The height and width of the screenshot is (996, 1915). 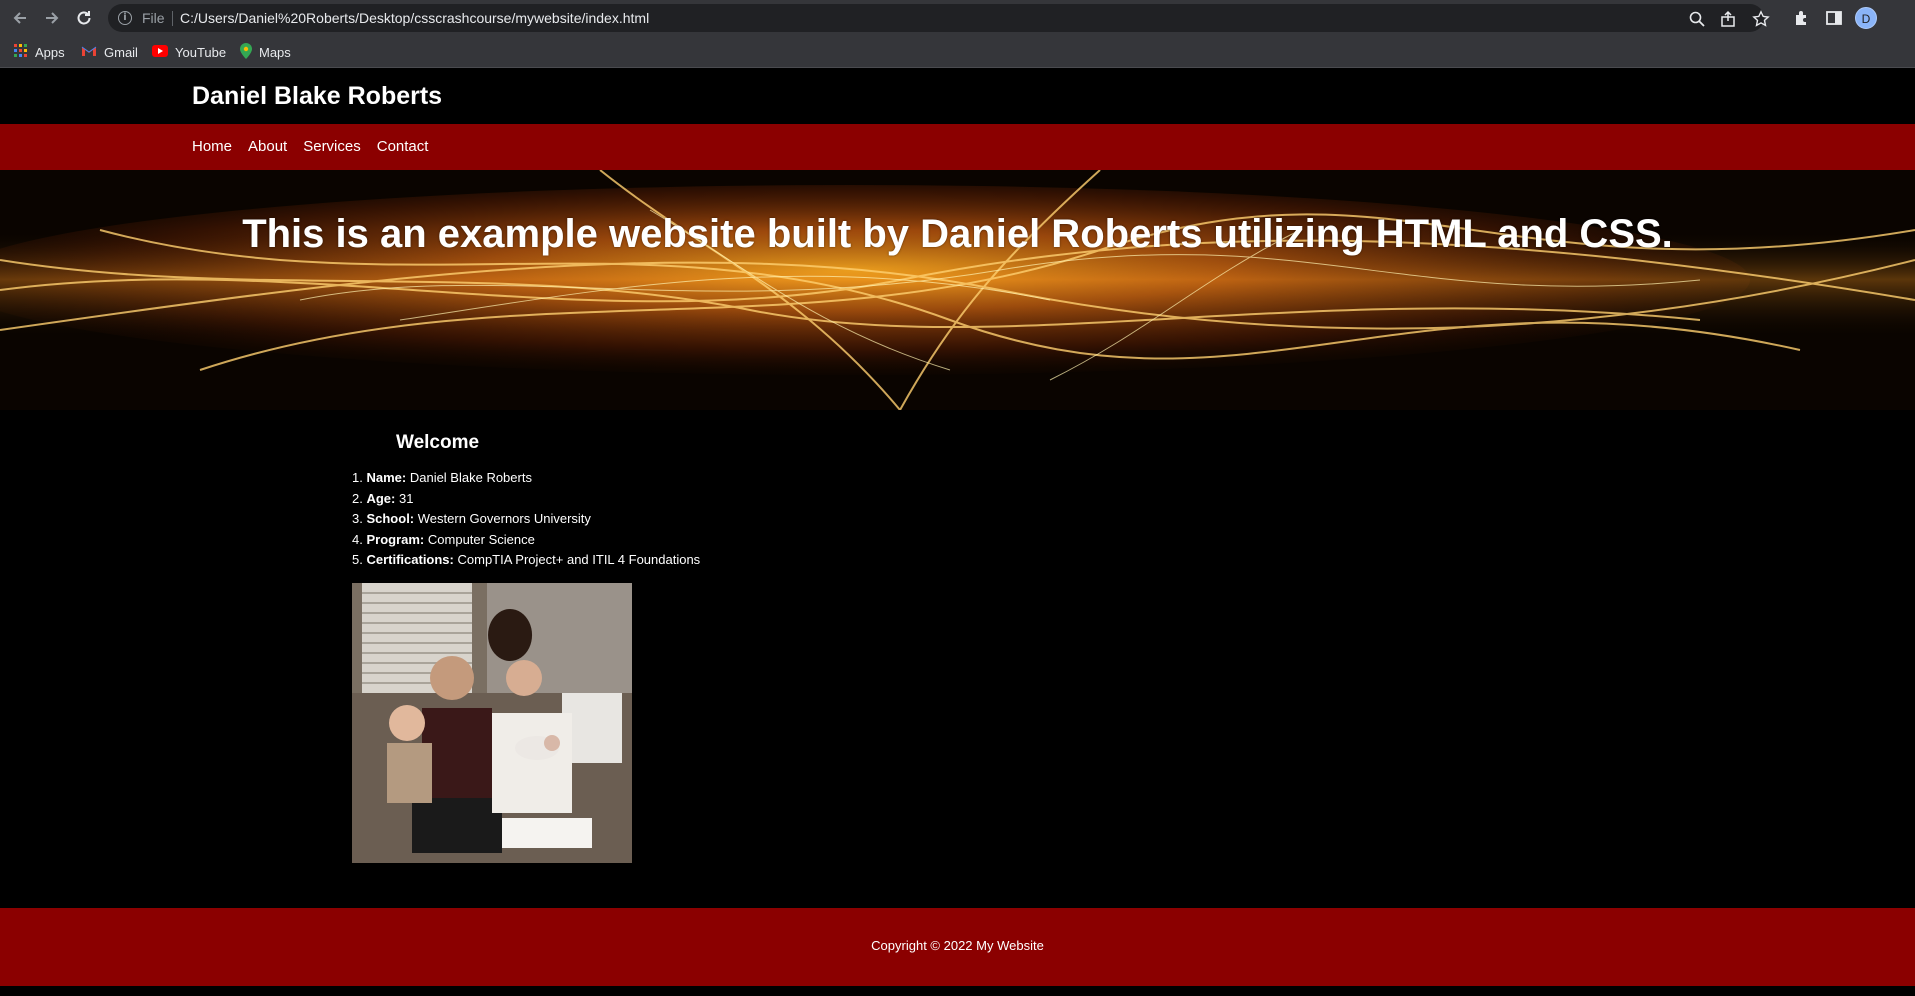 I want to click on bookmark-star-icon, so click(x=1761, y=19).